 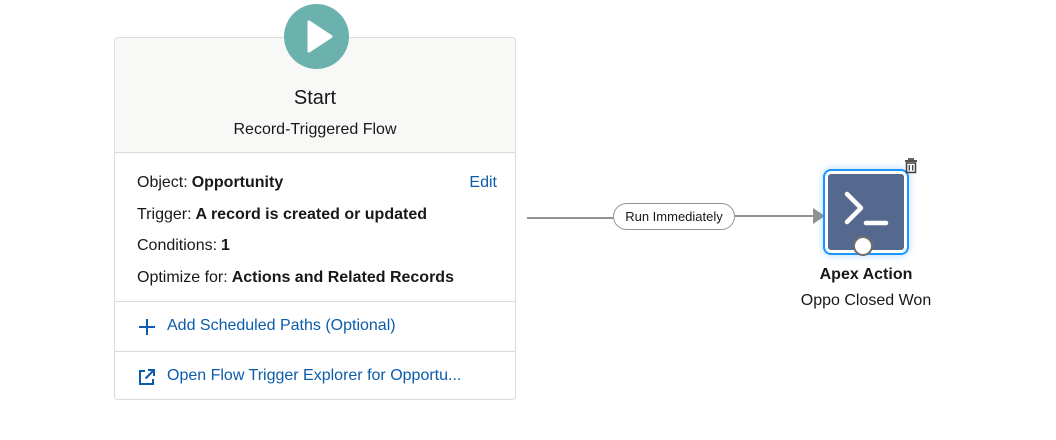 What do you see at coordinates (674, 216) in the screenshot?
I see `run-immediately-label: Run Immediately` at bounding box center [674, 216].